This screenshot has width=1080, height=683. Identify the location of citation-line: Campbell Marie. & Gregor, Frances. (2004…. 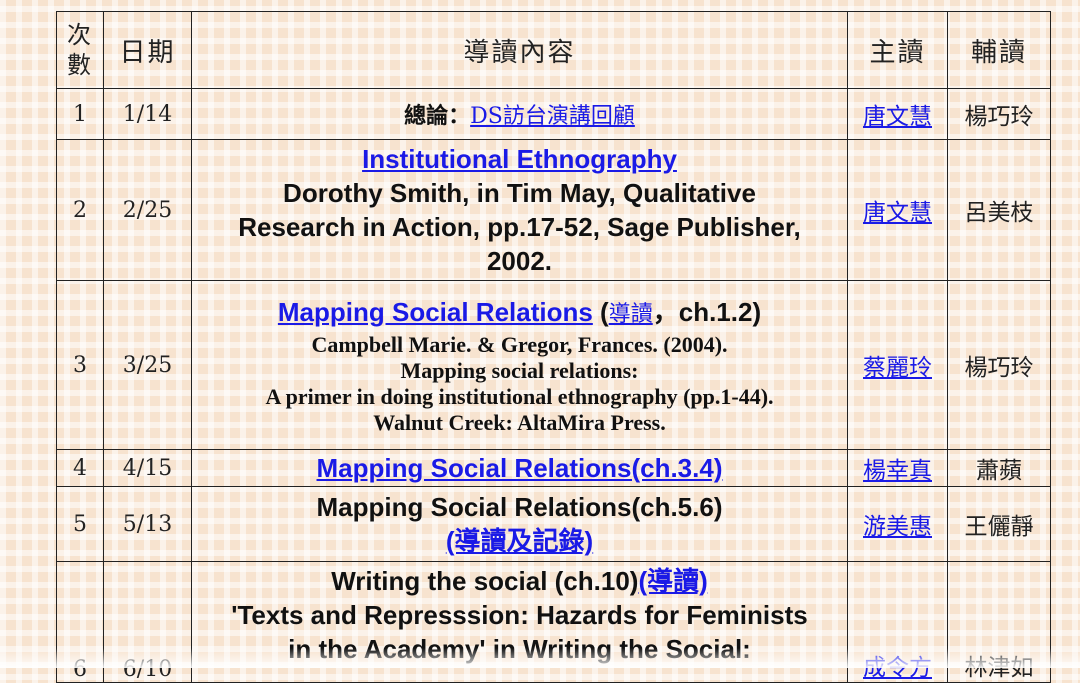
(519, 344).